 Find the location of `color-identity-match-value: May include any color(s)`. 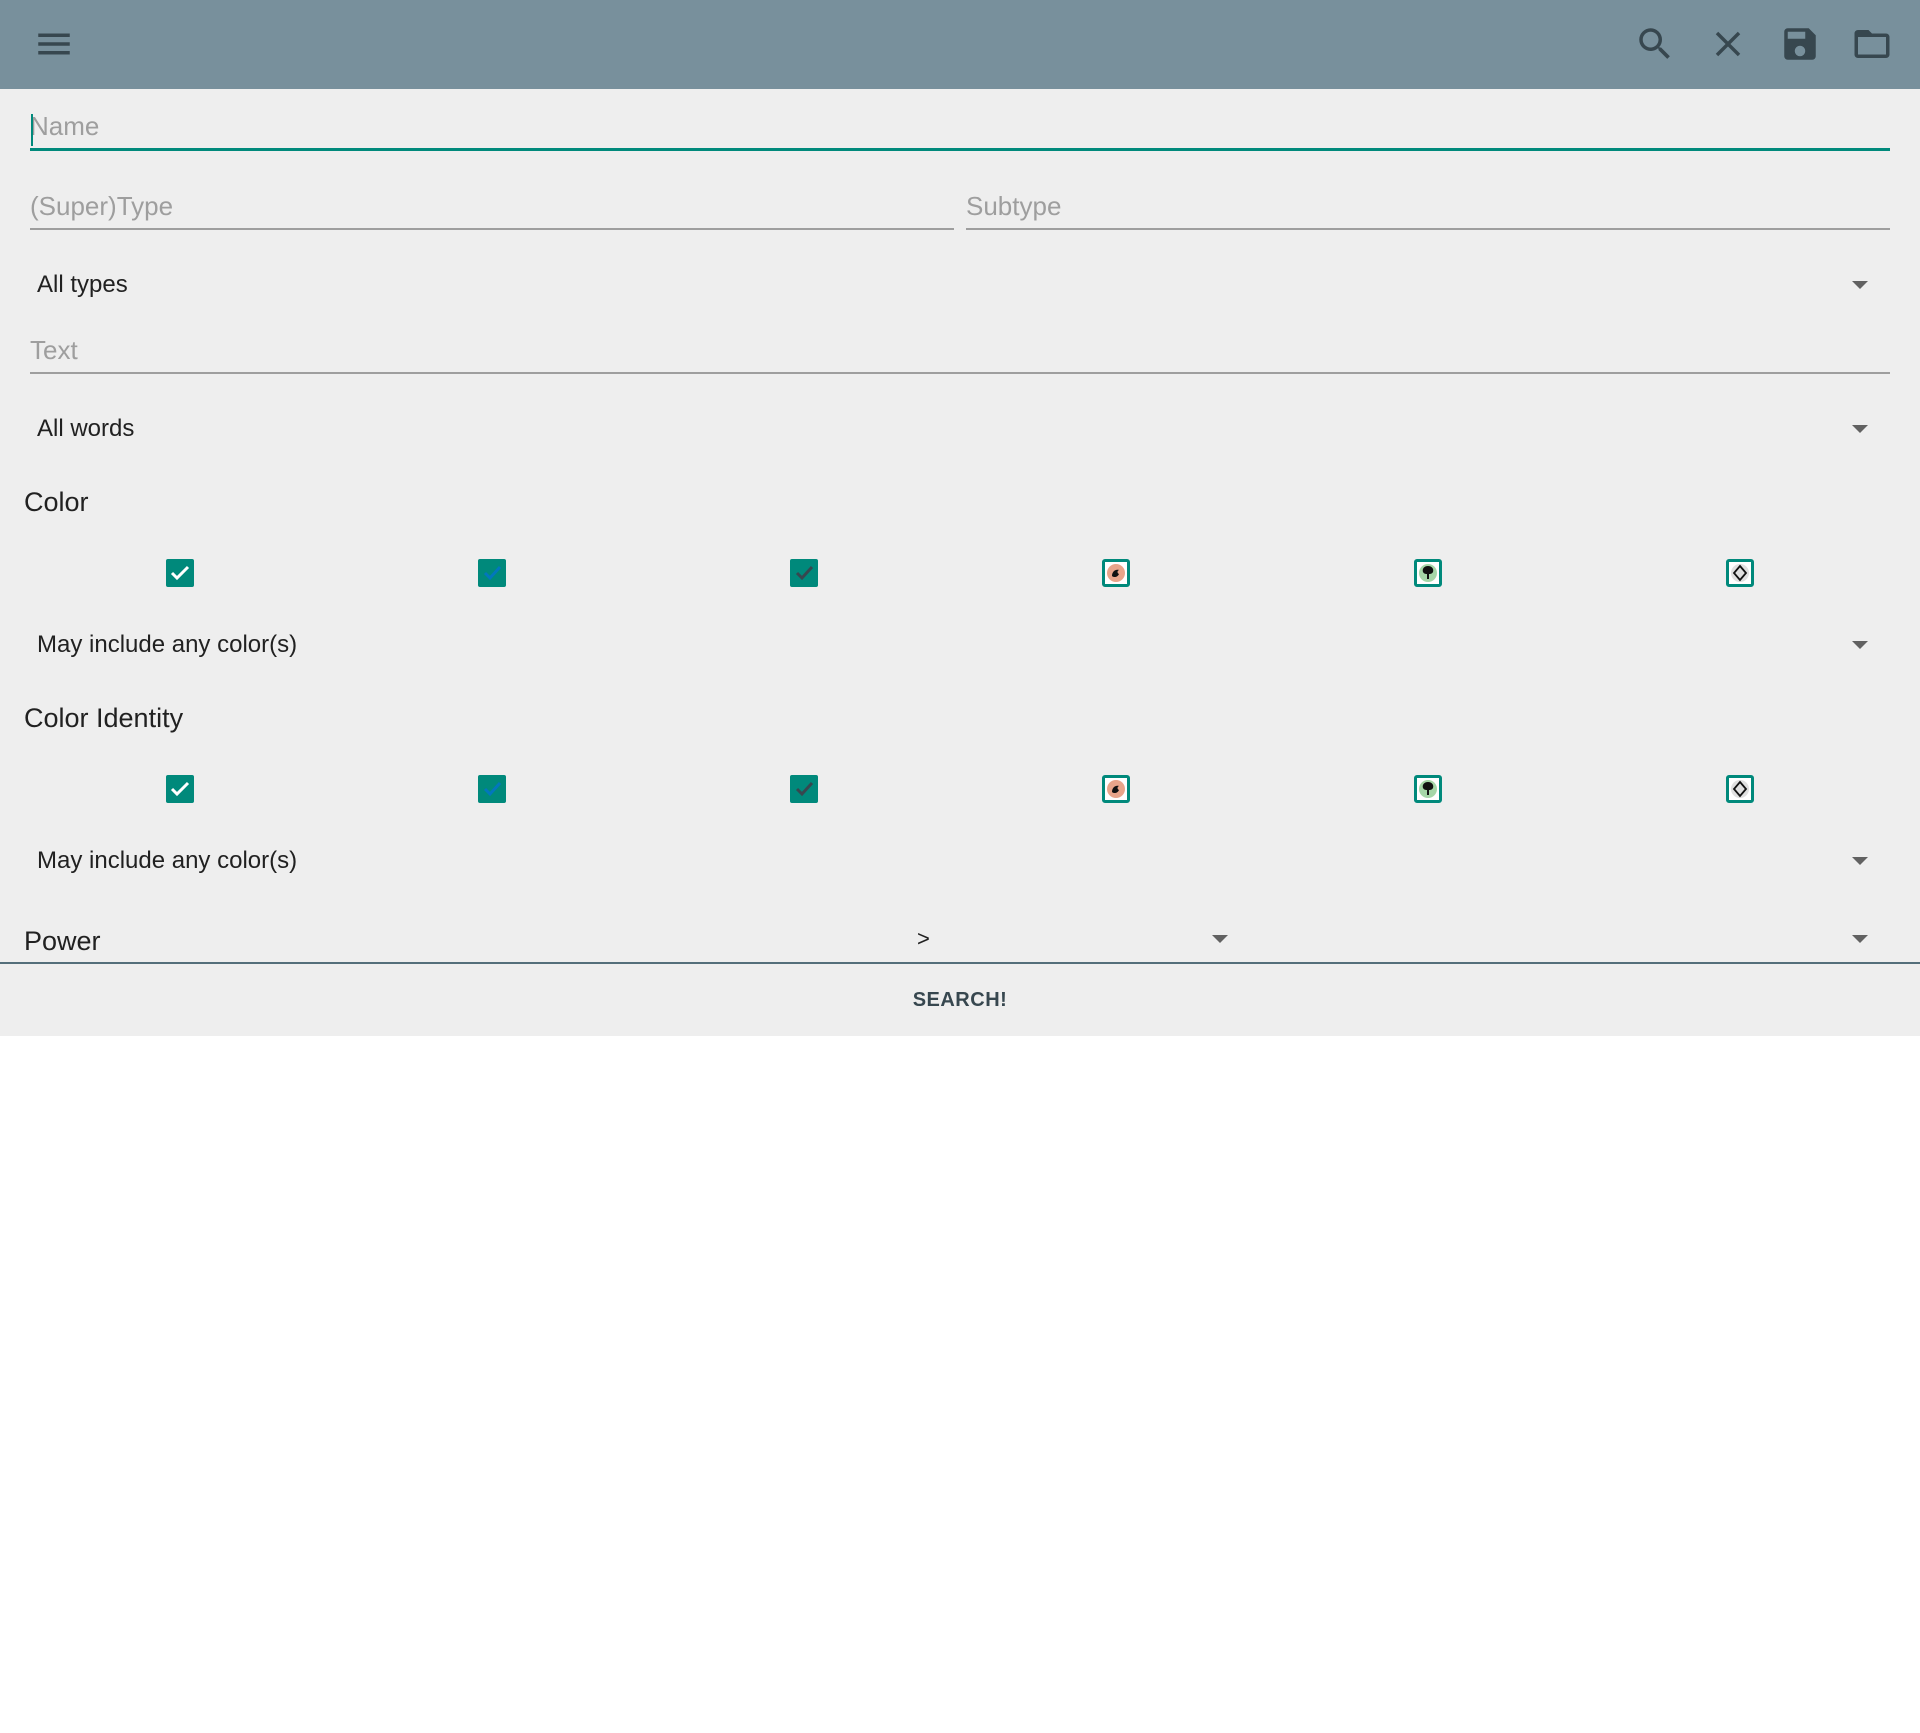

color-identity-match-value: May include any color(s) is located at coordinates (167, 860).